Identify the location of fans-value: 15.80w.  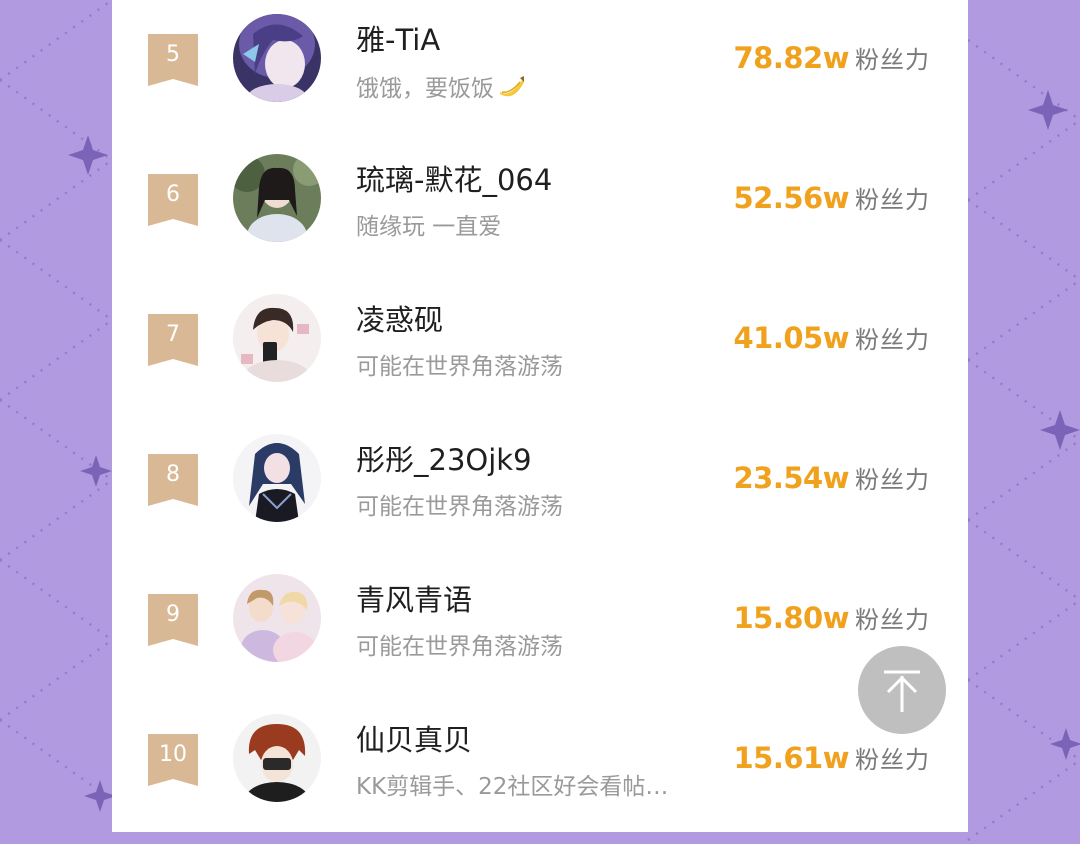
(791, 618).